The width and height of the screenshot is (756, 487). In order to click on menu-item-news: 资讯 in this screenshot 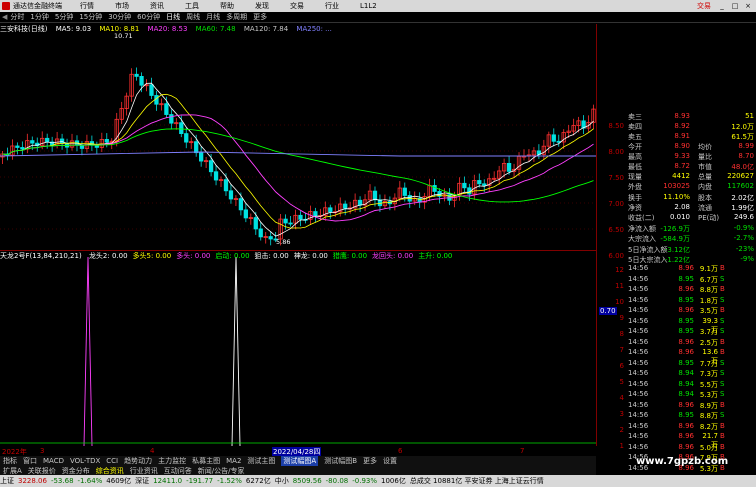, I will do `click(157, 6)`.